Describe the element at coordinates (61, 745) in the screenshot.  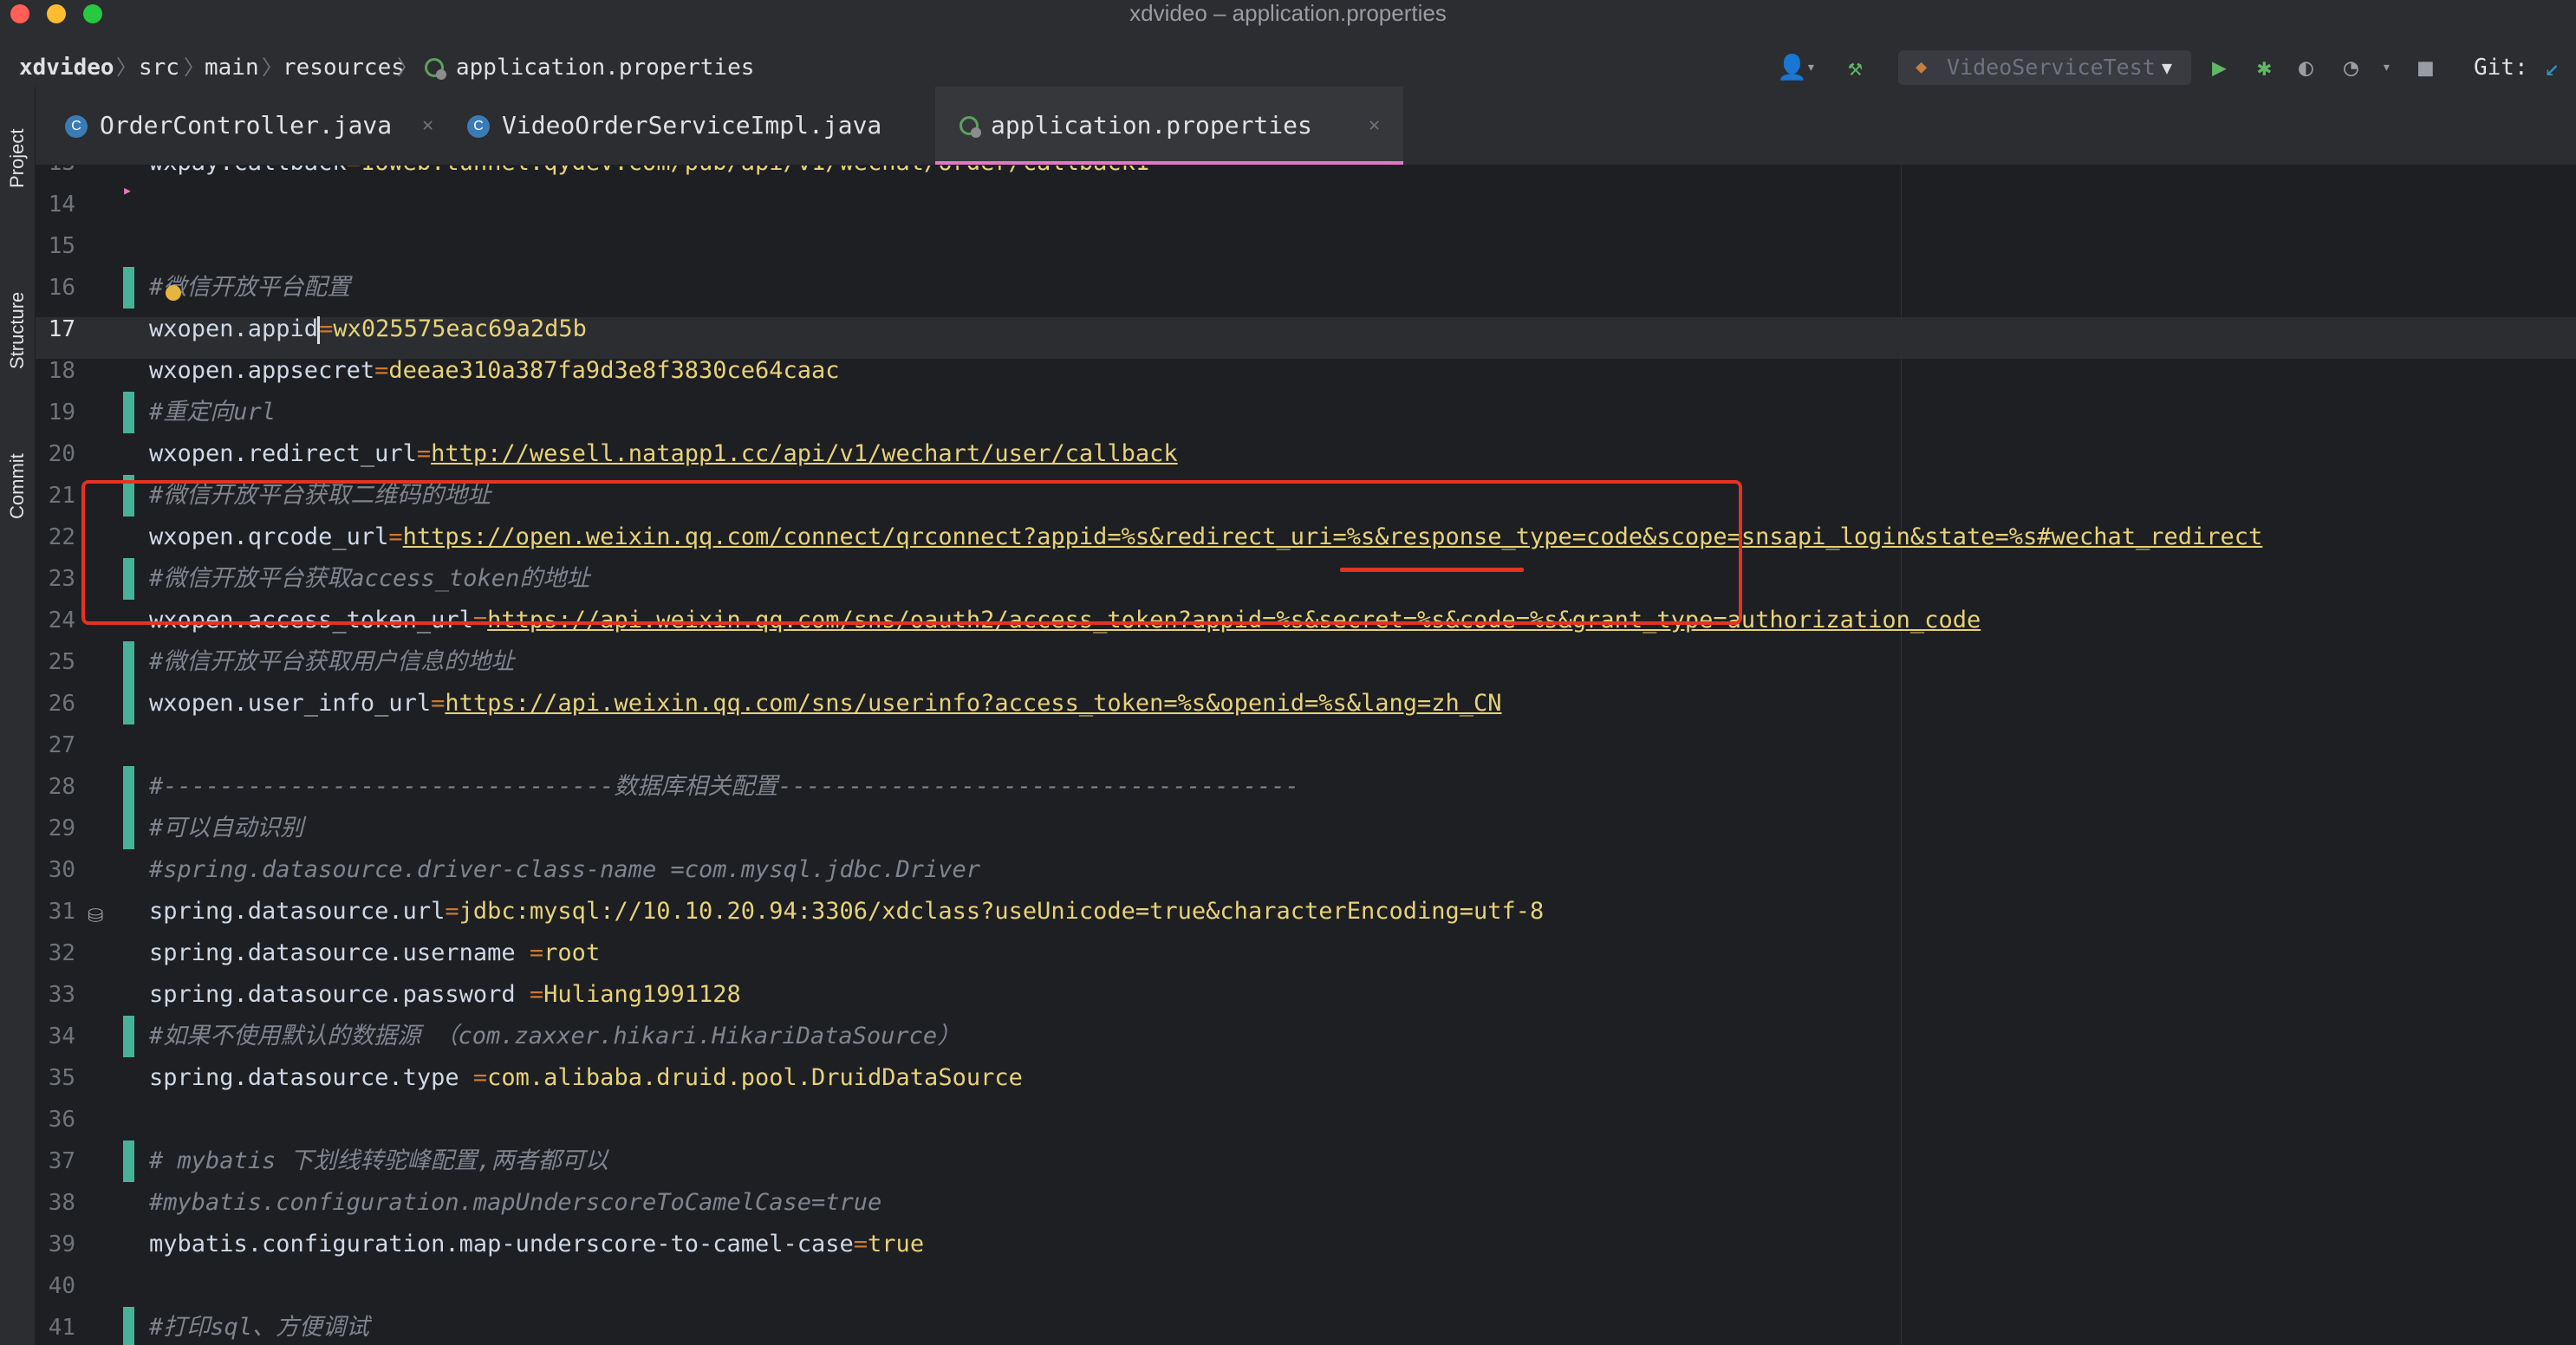
I see `line-number: 27` at that location.